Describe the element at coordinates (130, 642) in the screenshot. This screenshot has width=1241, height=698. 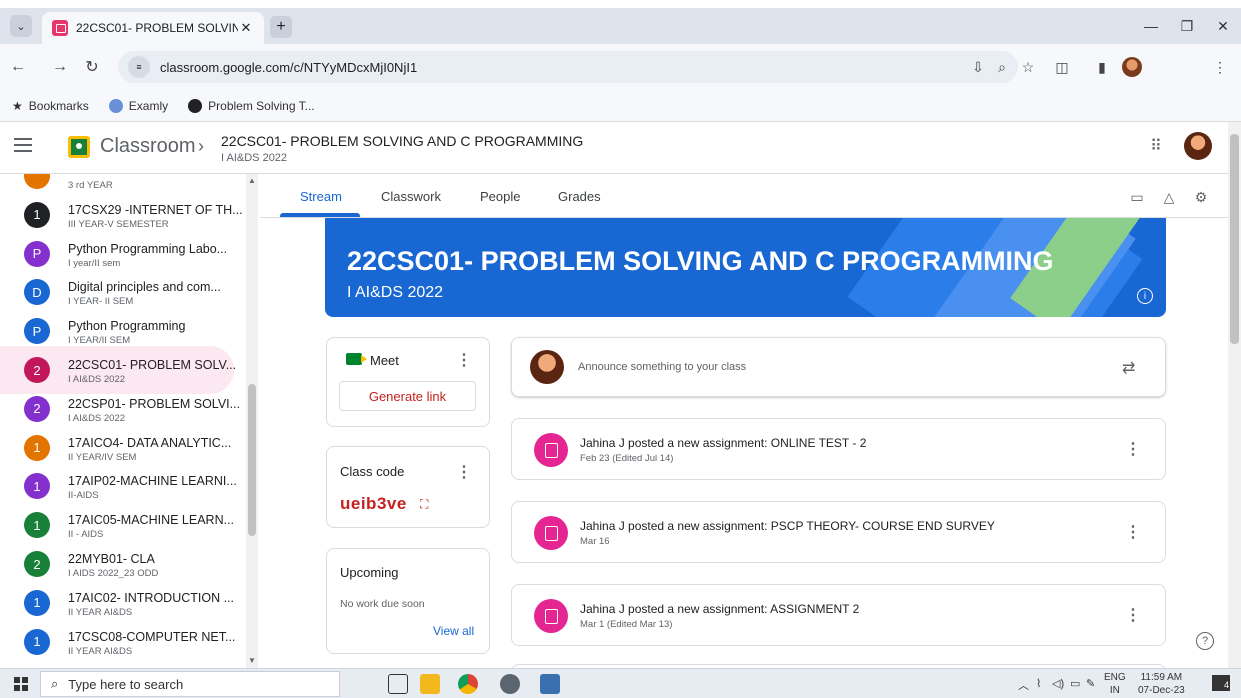
I see `sidebar-class-item: 1 17CSC08-COMPUTER NET... II YEAR AI&DS` at that location.